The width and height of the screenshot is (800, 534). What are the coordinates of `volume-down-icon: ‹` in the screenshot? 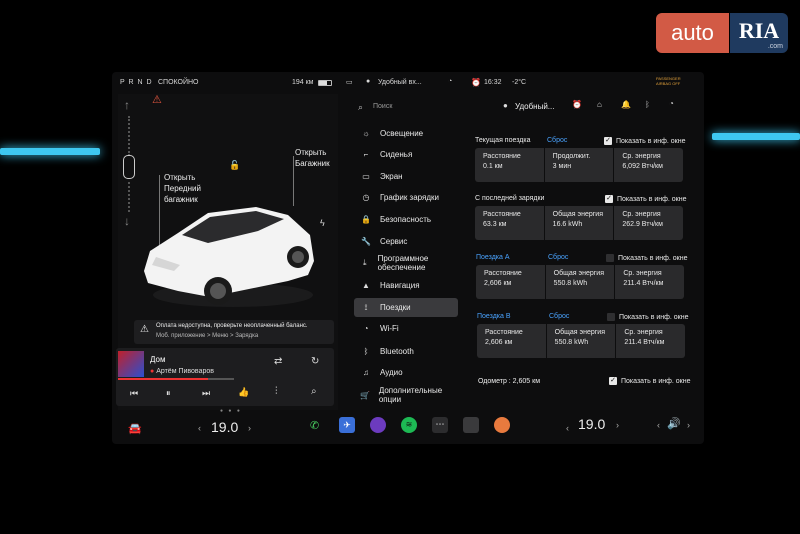 It's located at (658, 425).